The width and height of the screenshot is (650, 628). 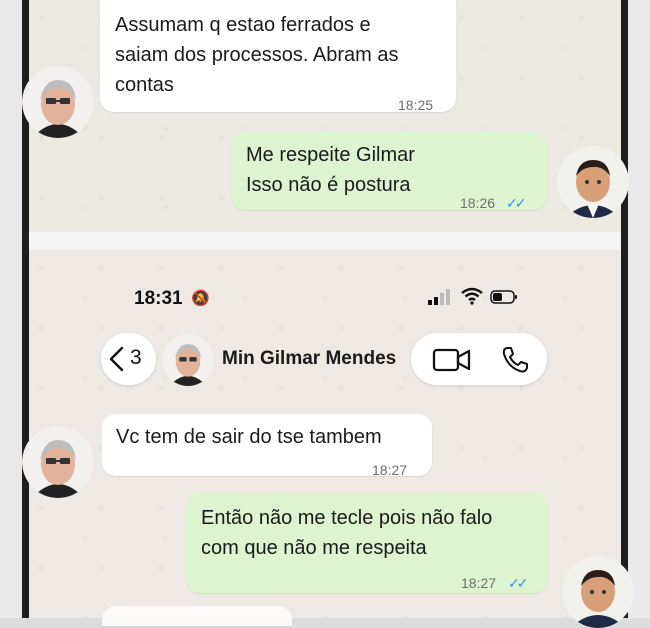 What do you see at coordinates (325, 241) in the screenshot?
I see `panel-divider` at bounding box center [325, 241].